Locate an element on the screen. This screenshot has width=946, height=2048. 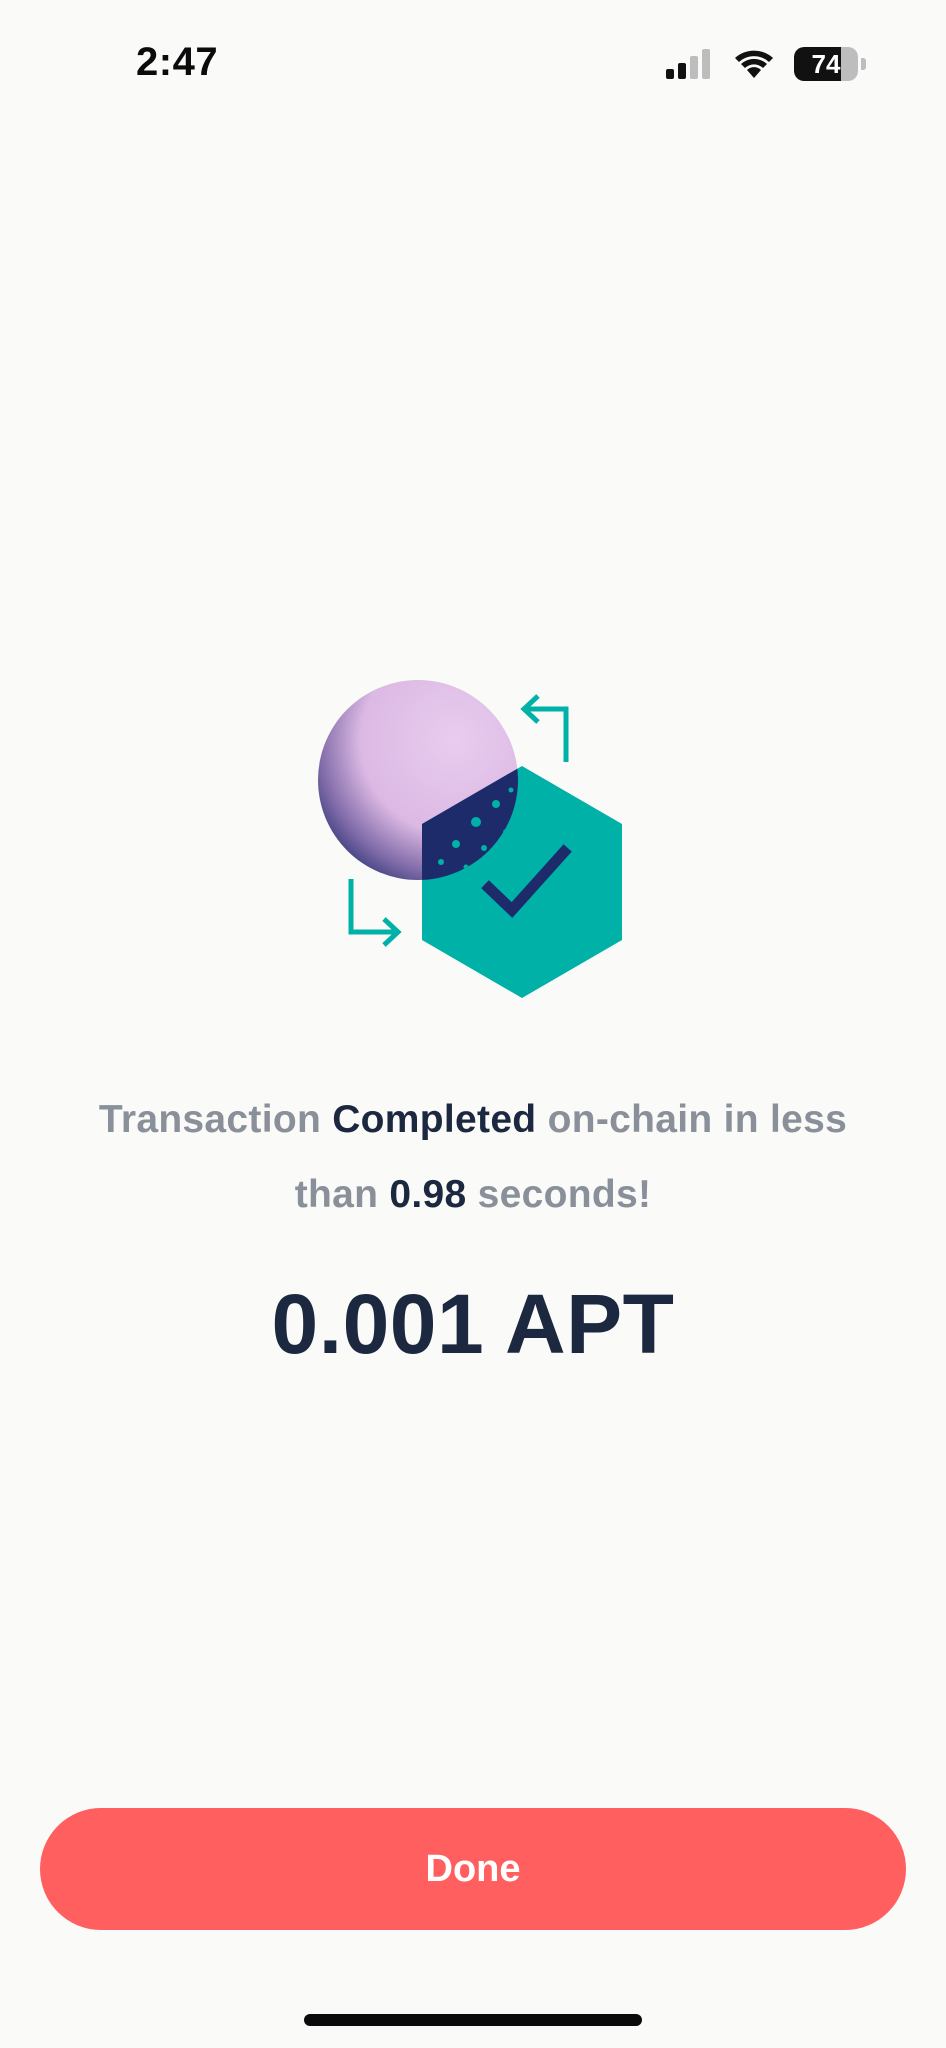
arrow-up-left-icon is located at coordinates (544, 728).